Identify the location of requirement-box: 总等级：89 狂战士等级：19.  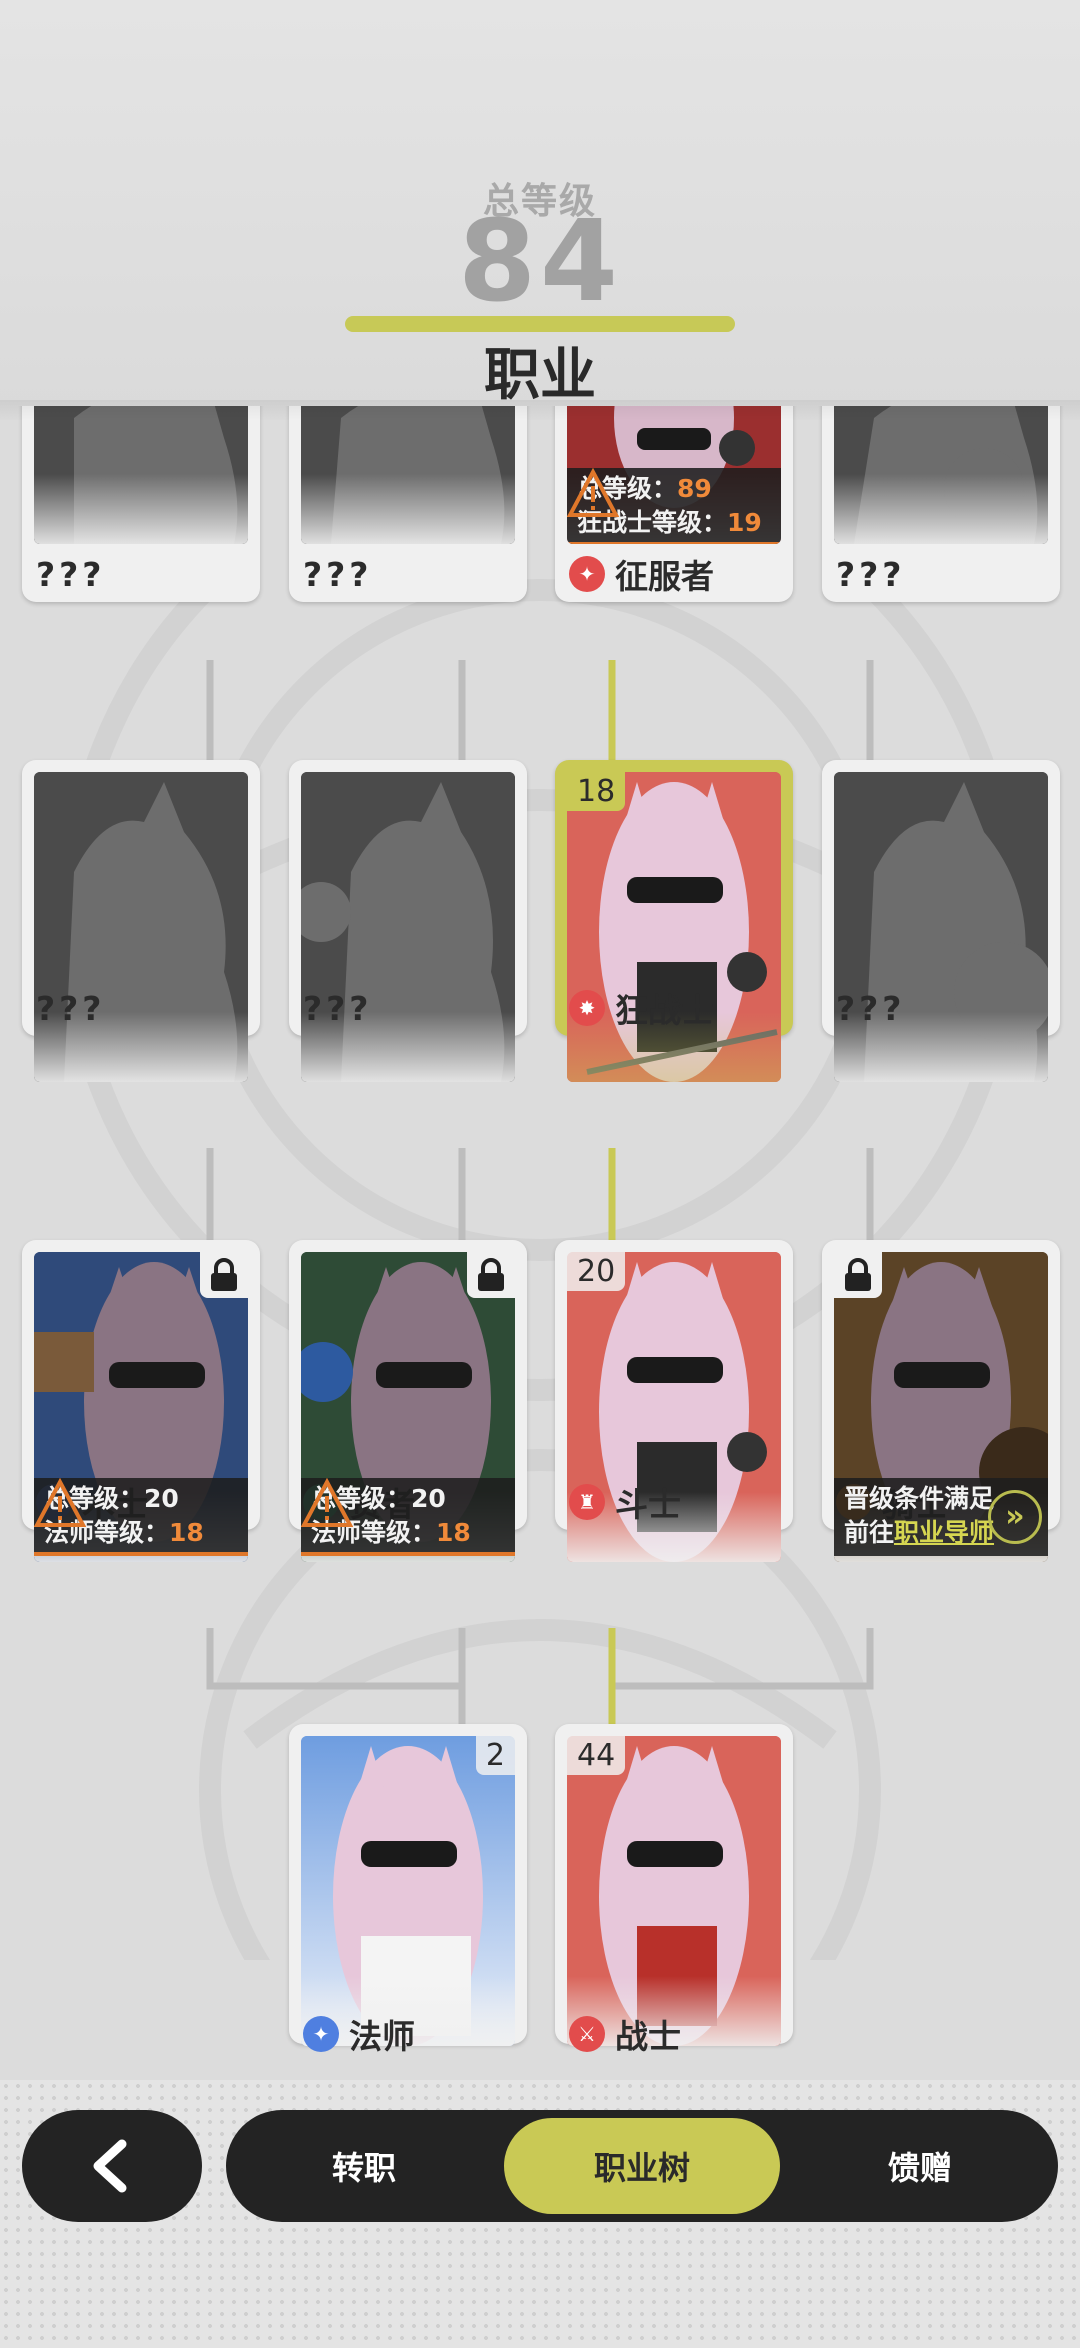
(674, 506).